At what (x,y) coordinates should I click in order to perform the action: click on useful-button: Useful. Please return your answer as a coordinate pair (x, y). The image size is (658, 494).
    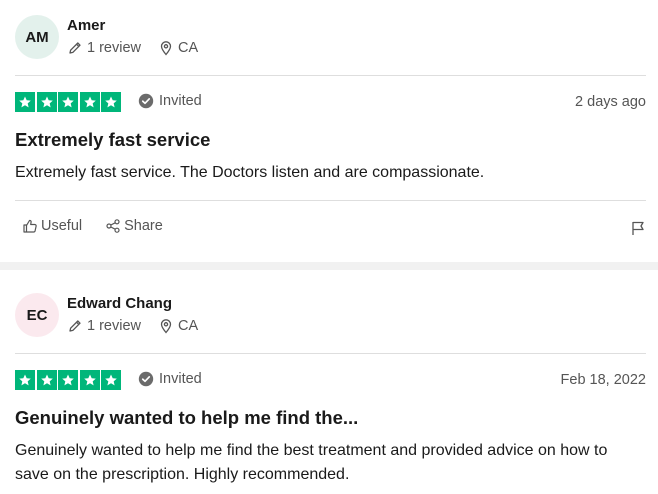
    Looking at the image, I should click on (52, 226).